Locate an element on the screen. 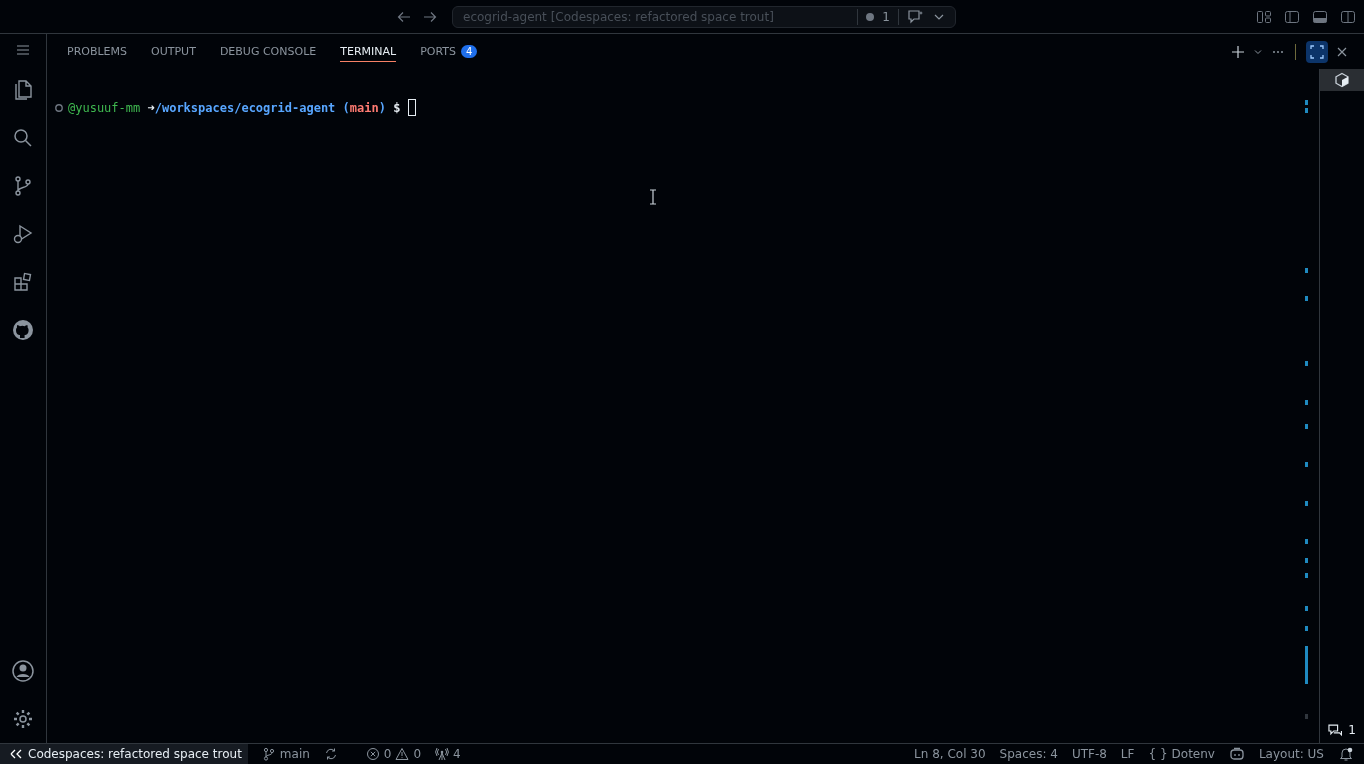  i-beam-cursor-icon is located at coordinates (653, 197).